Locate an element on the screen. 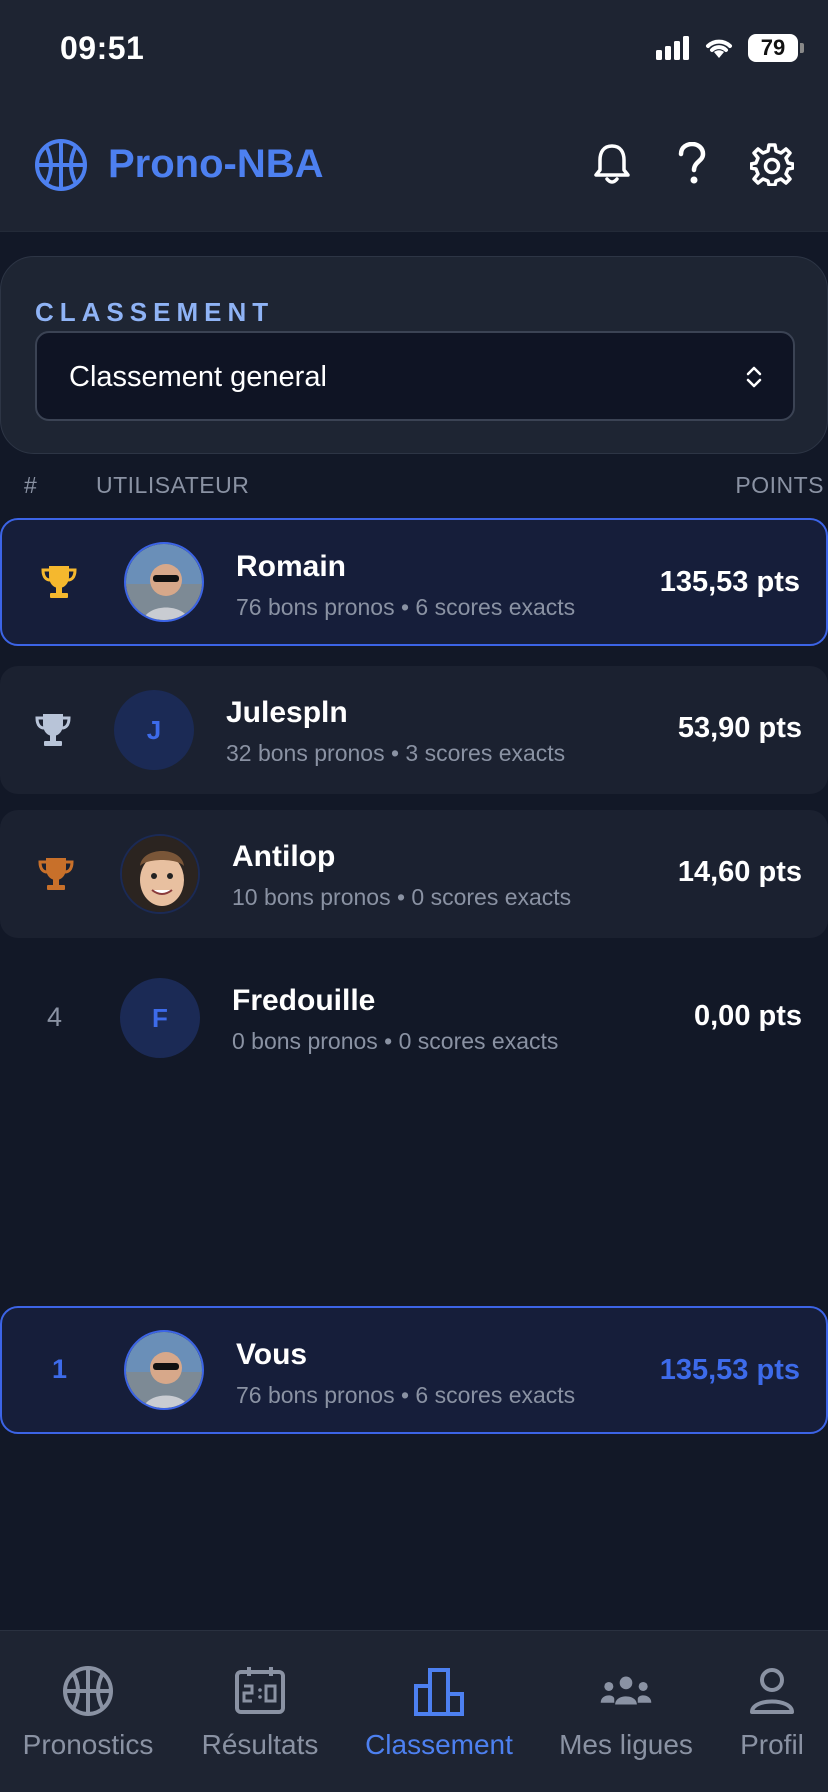  user-stats: 10 bons pronos • 0 scores exacts is located at coordinates (402, 897).